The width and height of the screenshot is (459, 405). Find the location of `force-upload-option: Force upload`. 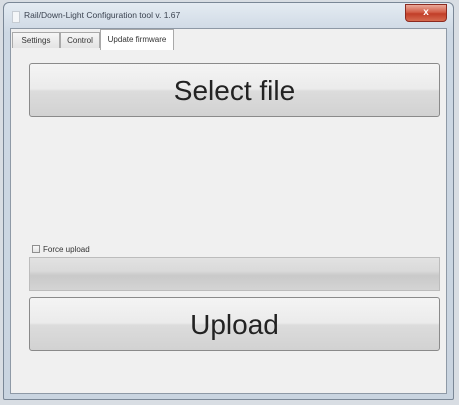

force-upload-option: Force upload is located at coordinates (61, 249).